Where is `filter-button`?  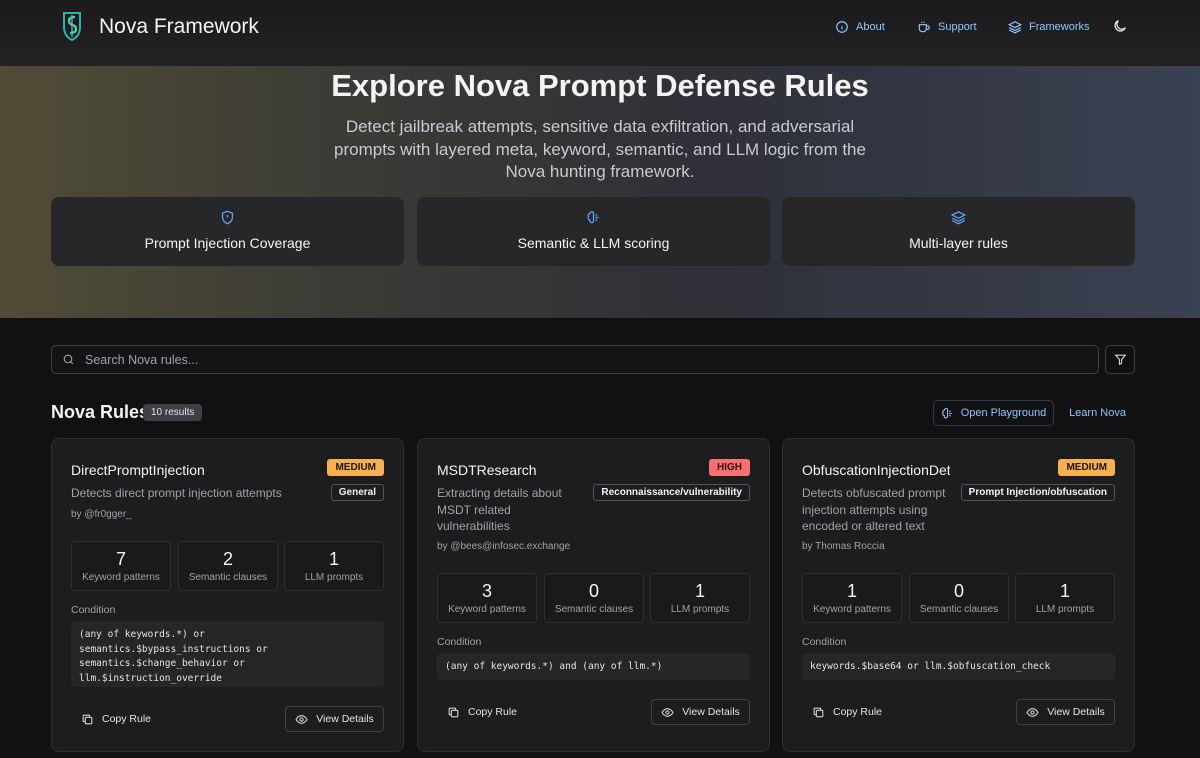
filter-button is located at coordinates (1120, 359).